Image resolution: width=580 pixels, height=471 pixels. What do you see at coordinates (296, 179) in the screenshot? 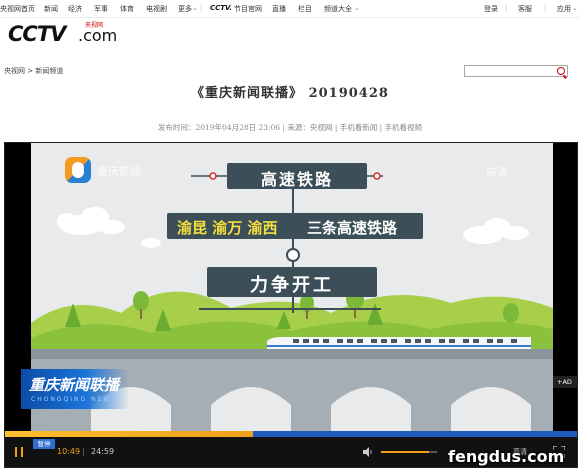
I see `sign-high-speed-rail-text: 高速铁路` at bounding box center [296, 179].